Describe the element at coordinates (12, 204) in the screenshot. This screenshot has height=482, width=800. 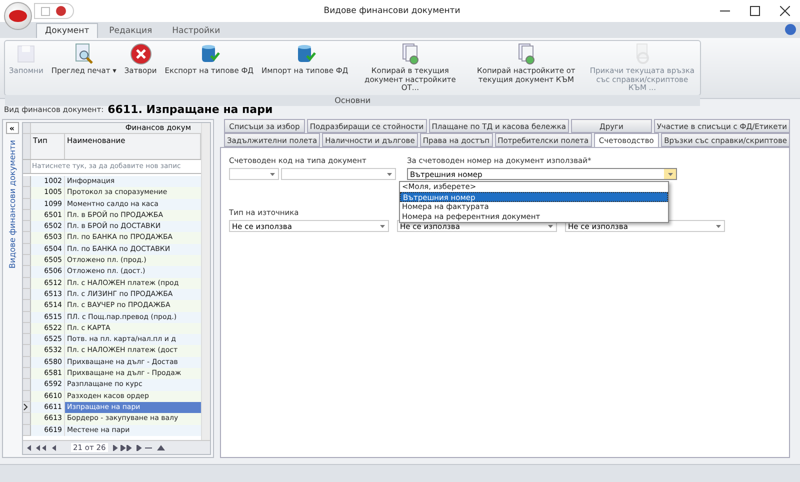
I see `panel-caption: Видове финансови документи` at that location.